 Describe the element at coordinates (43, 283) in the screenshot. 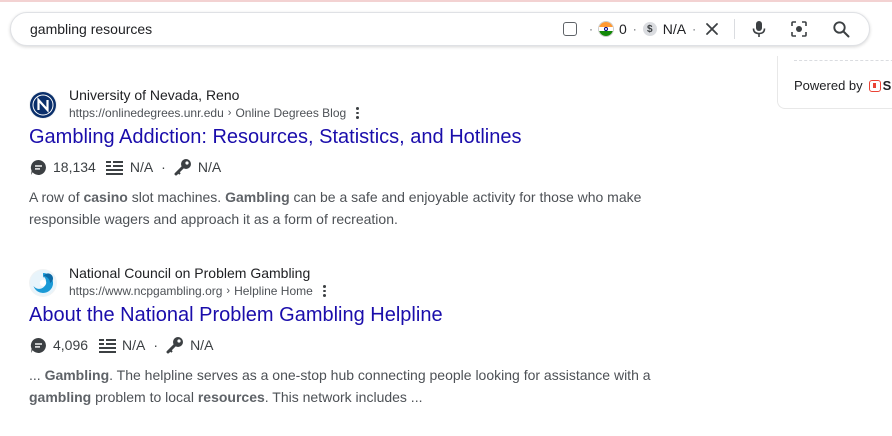

I see `ncpg-logo-icon` at that location.